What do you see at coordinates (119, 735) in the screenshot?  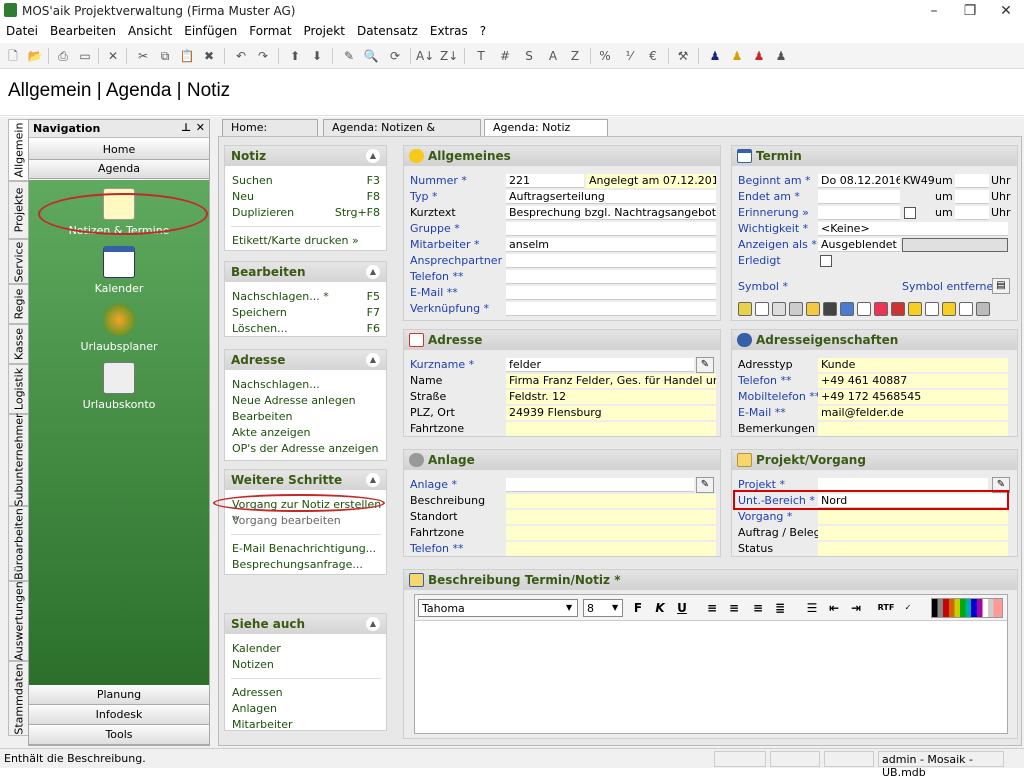 I see `nav-button-tools: Tools` at bounding box center [119, 735].